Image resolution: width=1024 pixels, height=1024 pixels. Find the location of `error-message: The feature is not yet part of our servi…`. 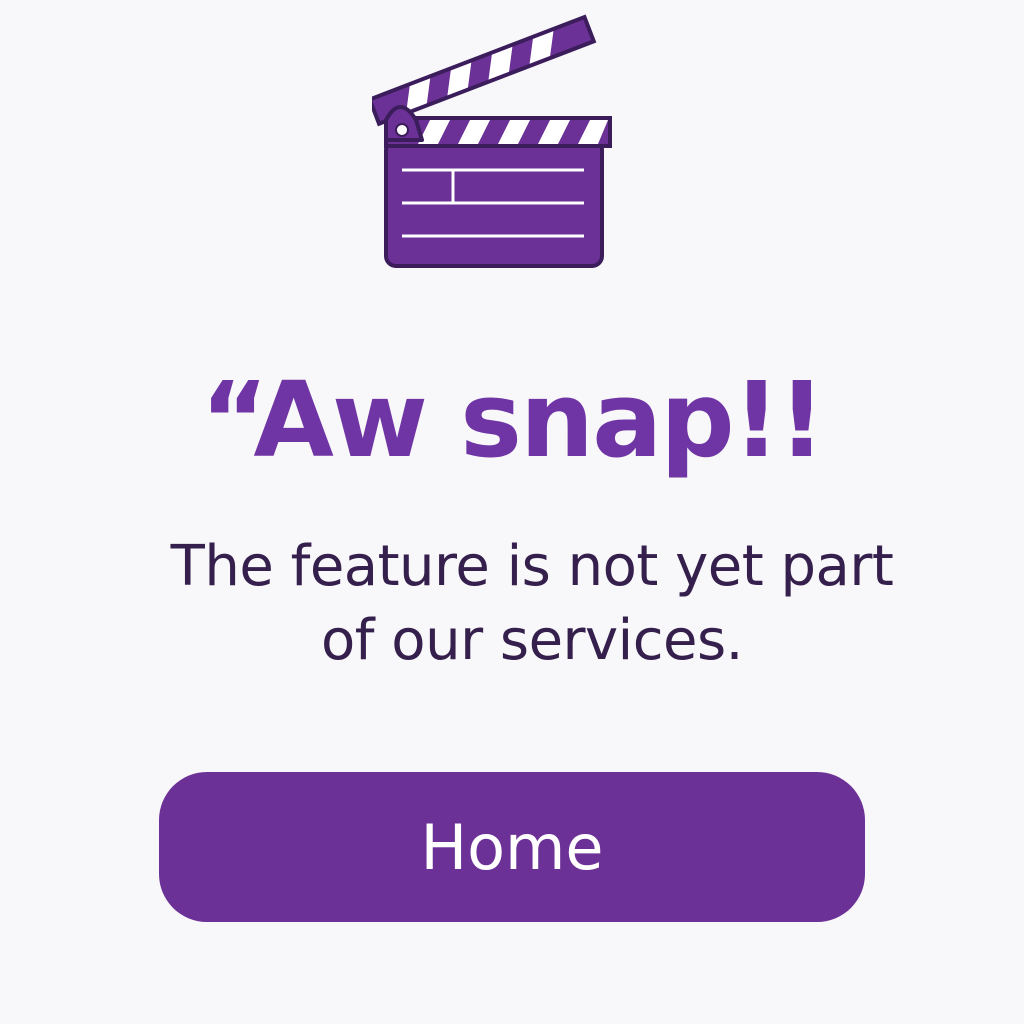

error-message: The feature is not yet part of our servi… is located at coordinates (532, 603).